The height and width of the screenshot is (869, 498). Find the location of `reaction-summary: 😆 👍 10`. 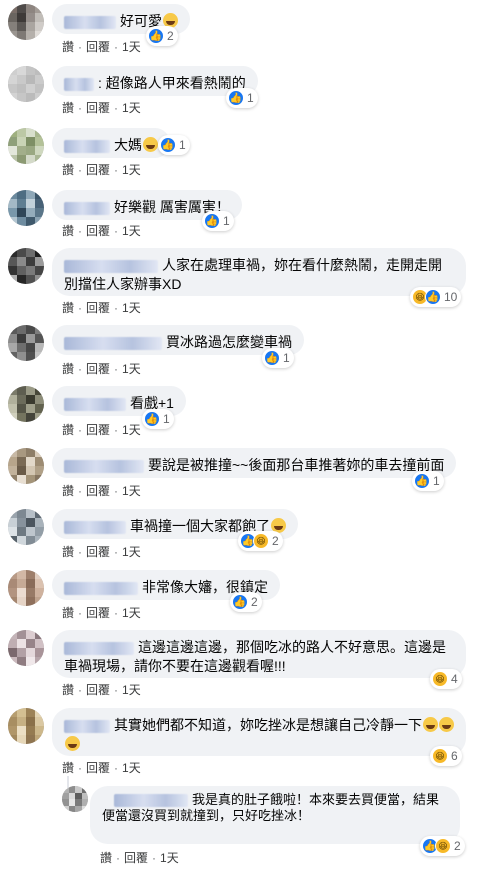

reaction-summary: 😆 👍 10 is located at coordinates (436, 297).